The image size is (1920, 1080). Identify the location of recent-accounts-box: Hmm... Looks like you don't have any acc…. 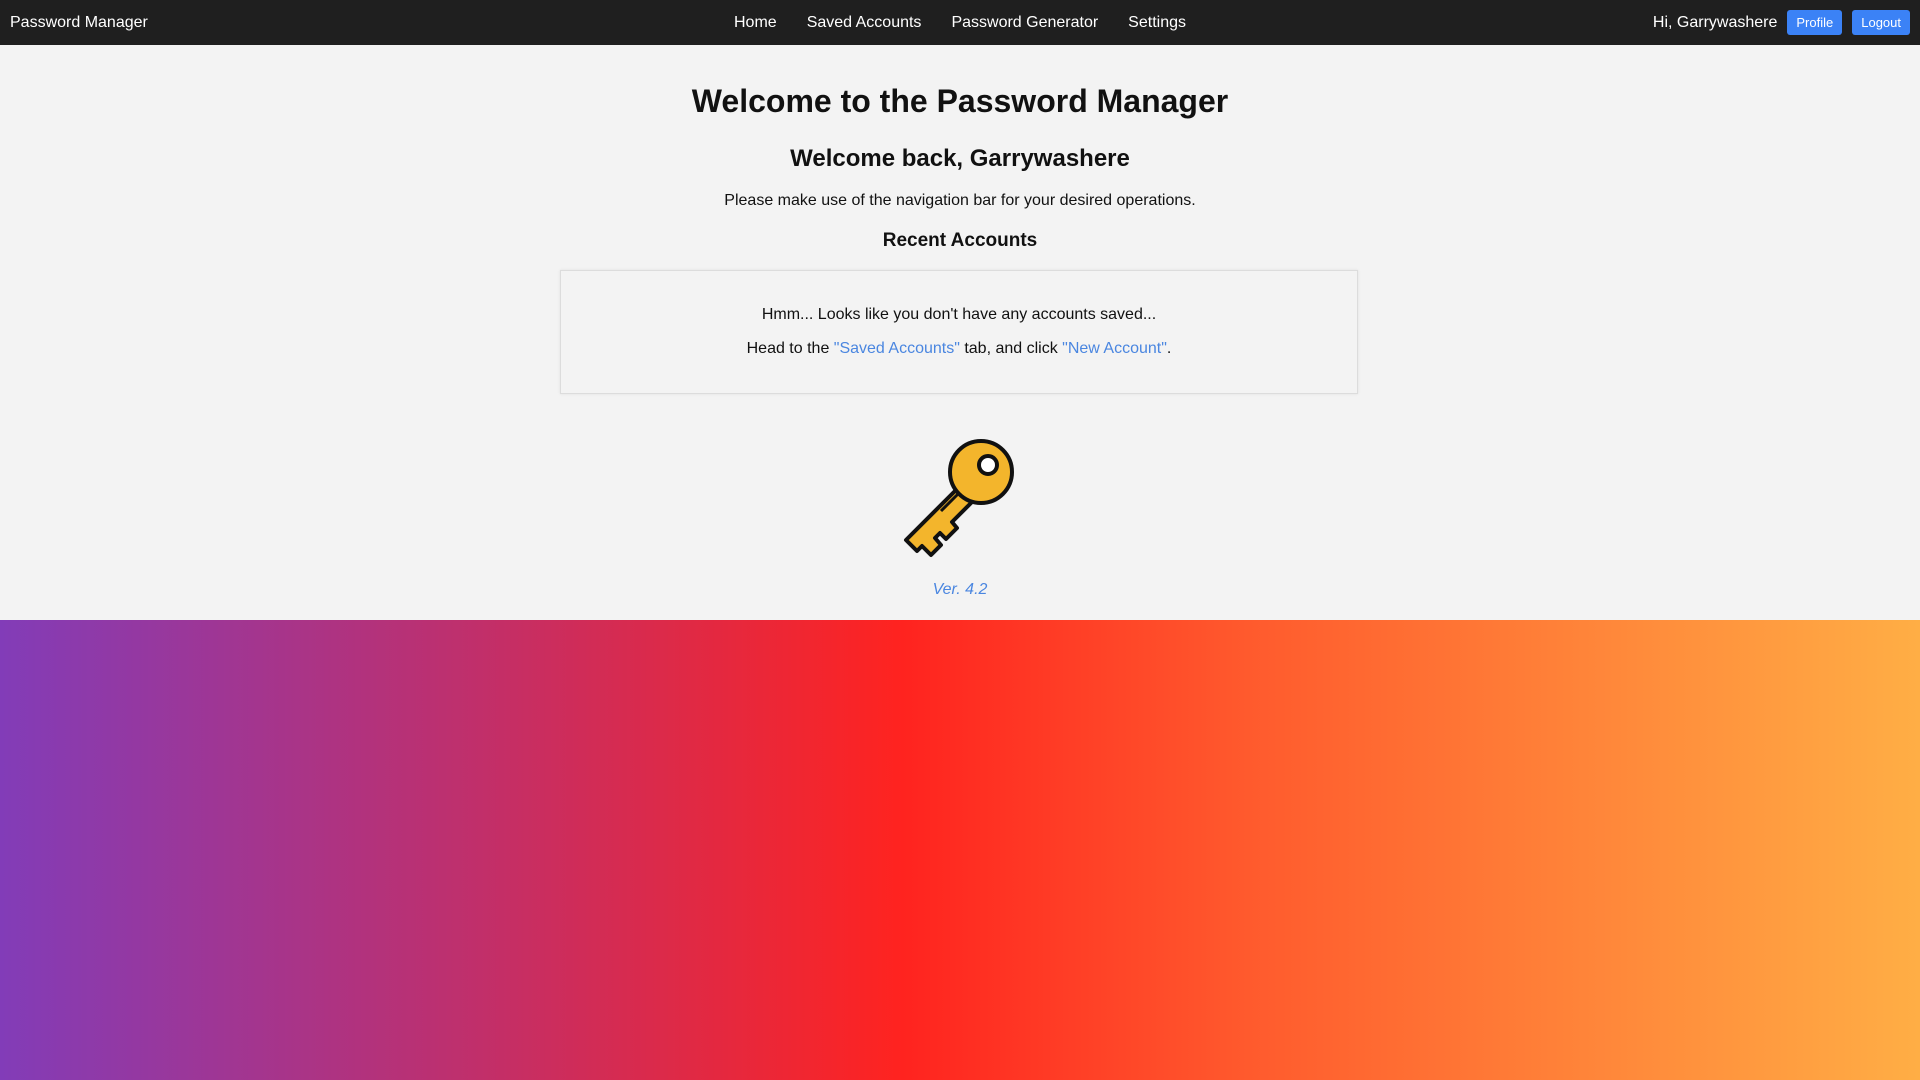
(959, 332).